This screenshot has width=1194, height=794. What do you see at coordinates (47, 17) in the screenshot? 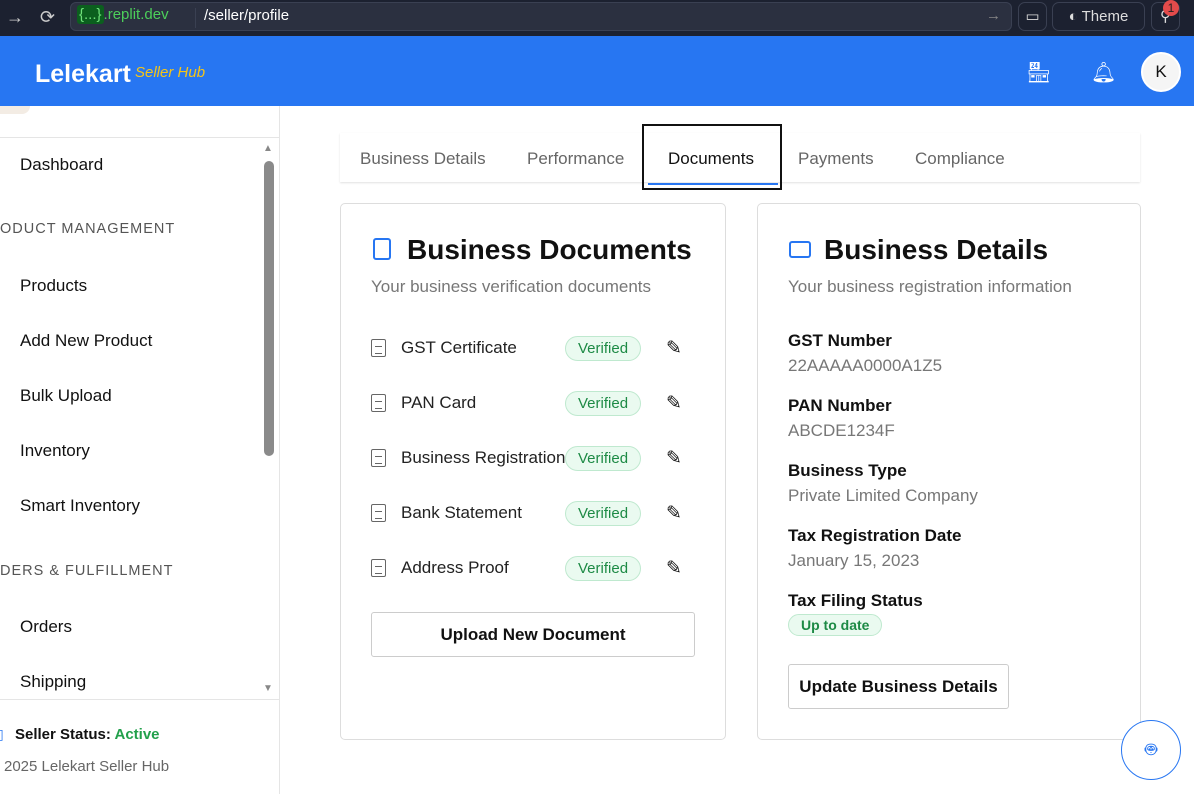
I see `reload-icon: ⟳` at bounding box center [47, 17].